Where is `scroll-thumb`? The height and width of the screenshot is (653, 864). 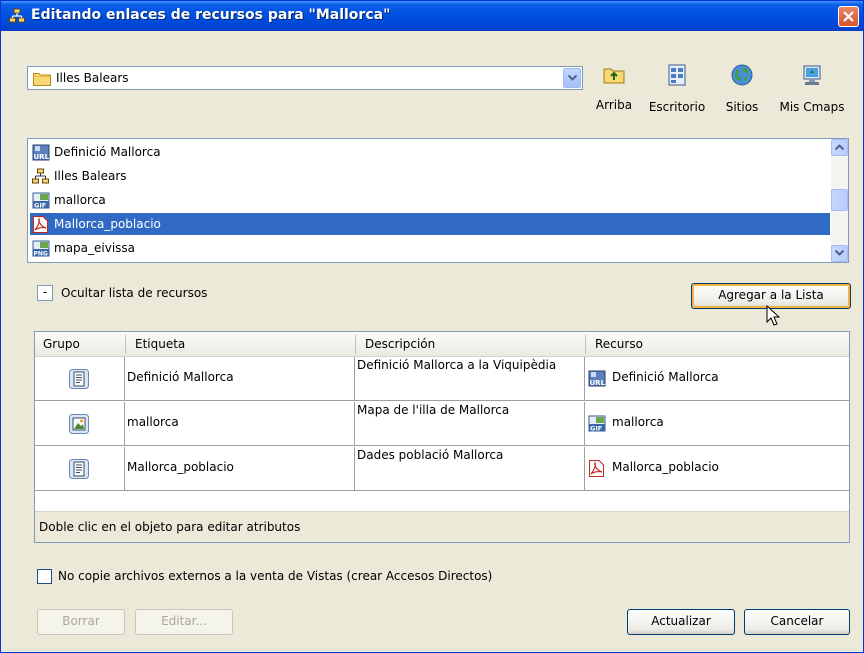
scroll-thumb is located at coordinates (839, 200).